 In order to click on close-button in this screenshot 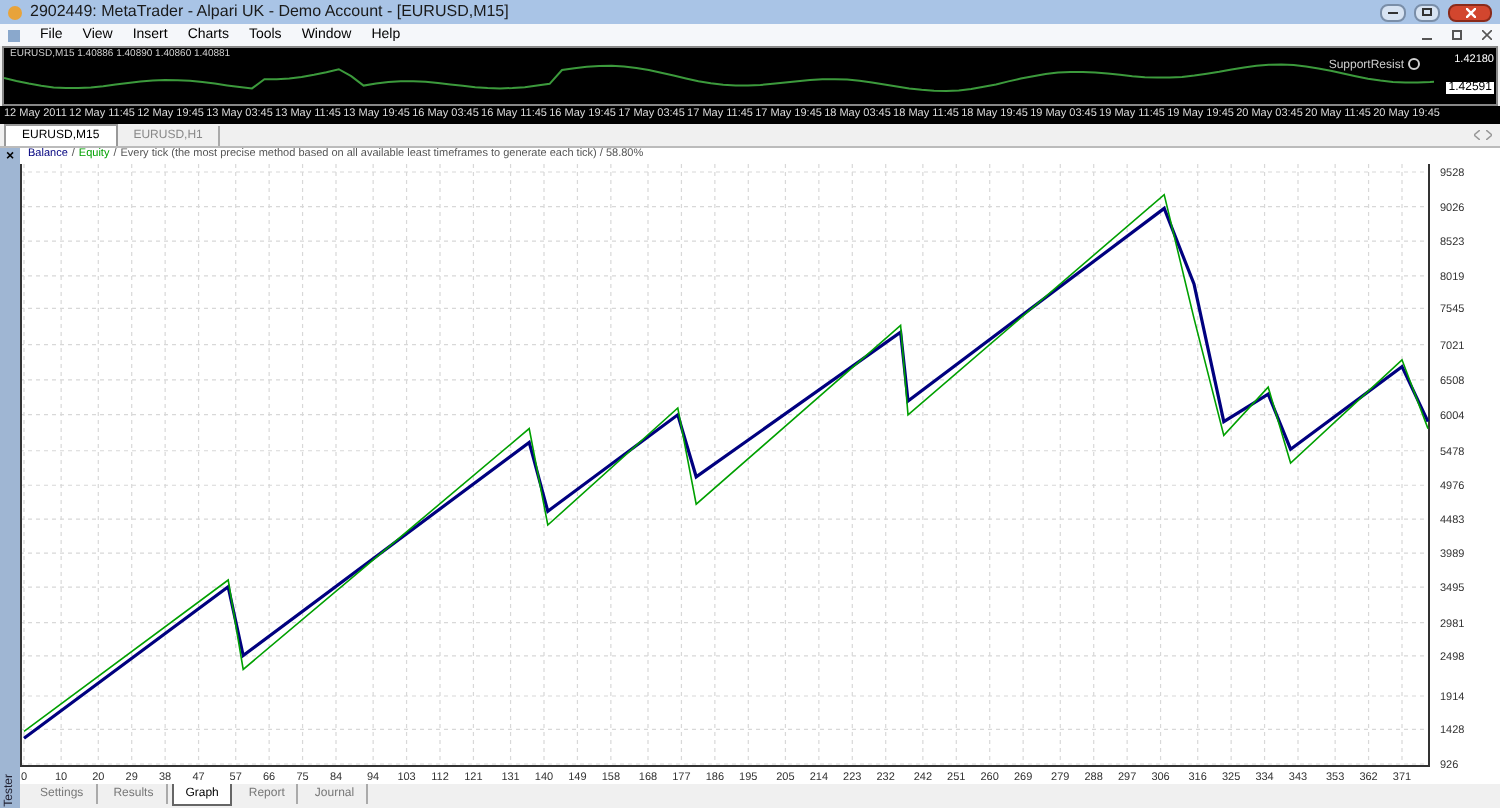, I will do `click(1470, 12)`.